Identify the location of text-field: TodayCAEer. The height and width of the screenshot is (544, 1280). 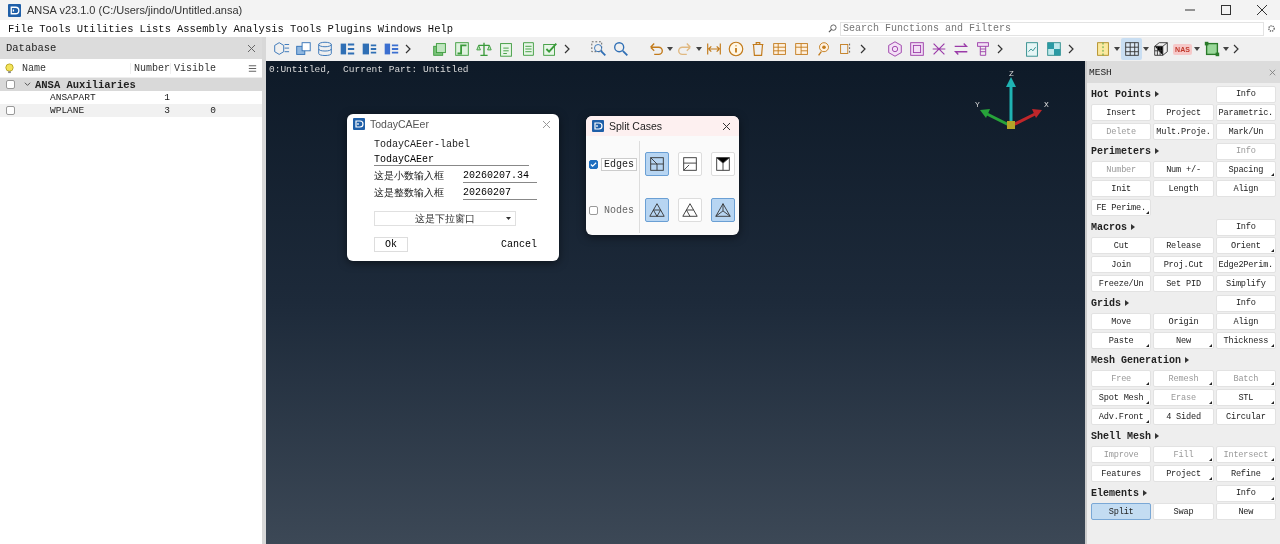
(451, 159).